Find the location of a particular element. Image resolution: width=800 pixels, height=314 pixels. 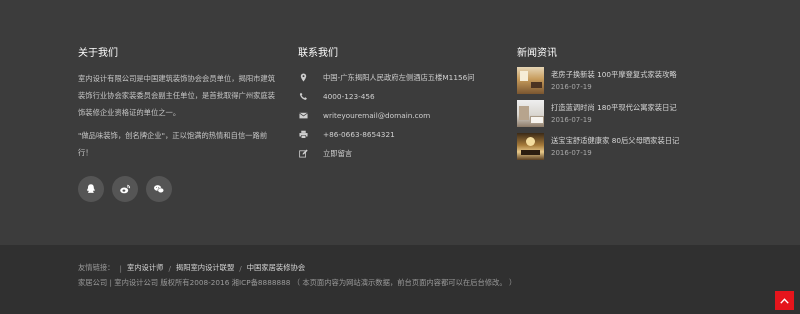

email-link: writeyouremail@domain.com is located at coordinates (376, 115).